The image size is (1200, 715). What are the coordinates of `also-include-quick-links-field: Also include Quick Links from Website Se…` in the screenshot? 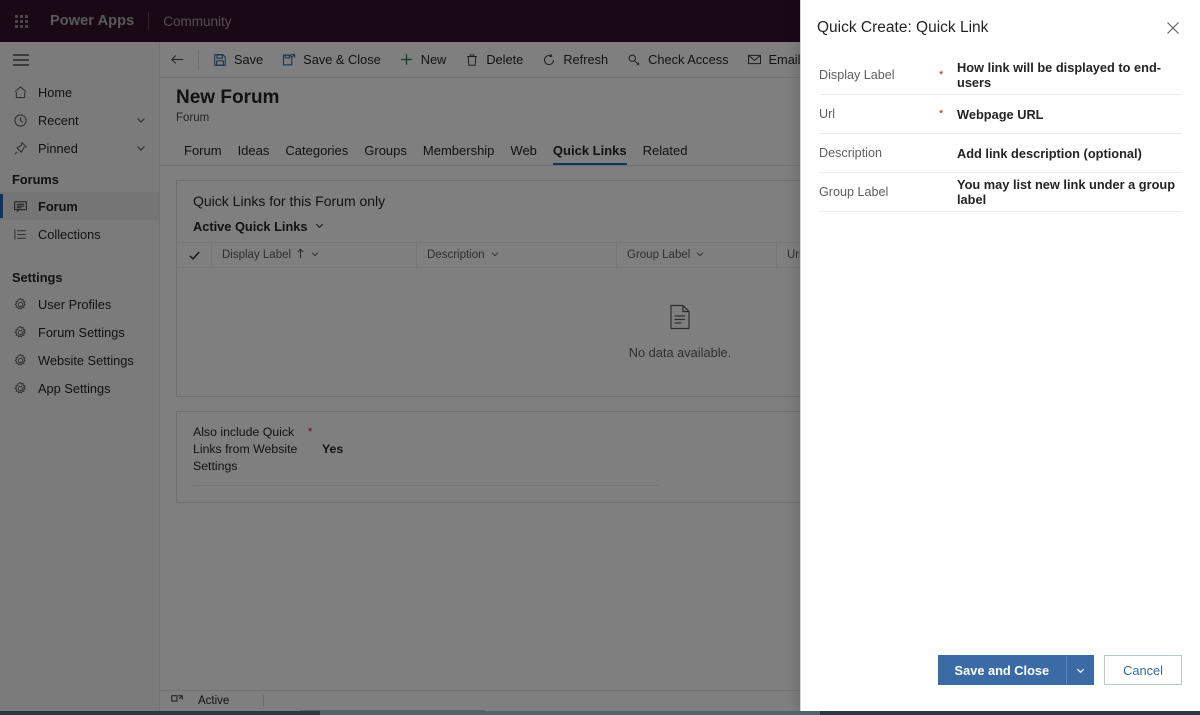 It's located at (425, 455).